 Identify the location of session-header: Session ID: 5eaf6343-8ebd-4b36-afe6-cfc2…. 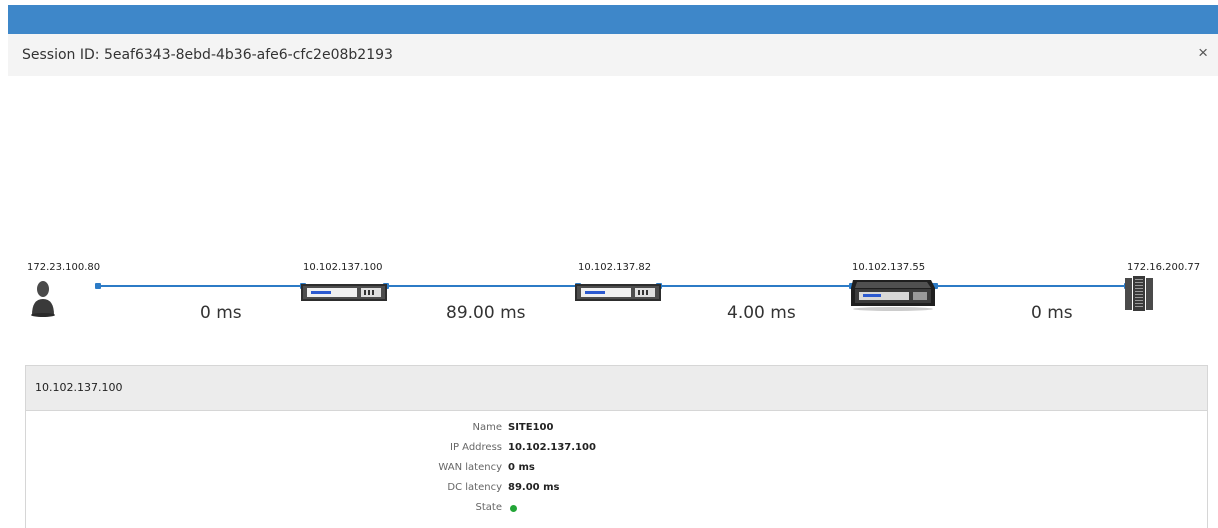
(613, 55).